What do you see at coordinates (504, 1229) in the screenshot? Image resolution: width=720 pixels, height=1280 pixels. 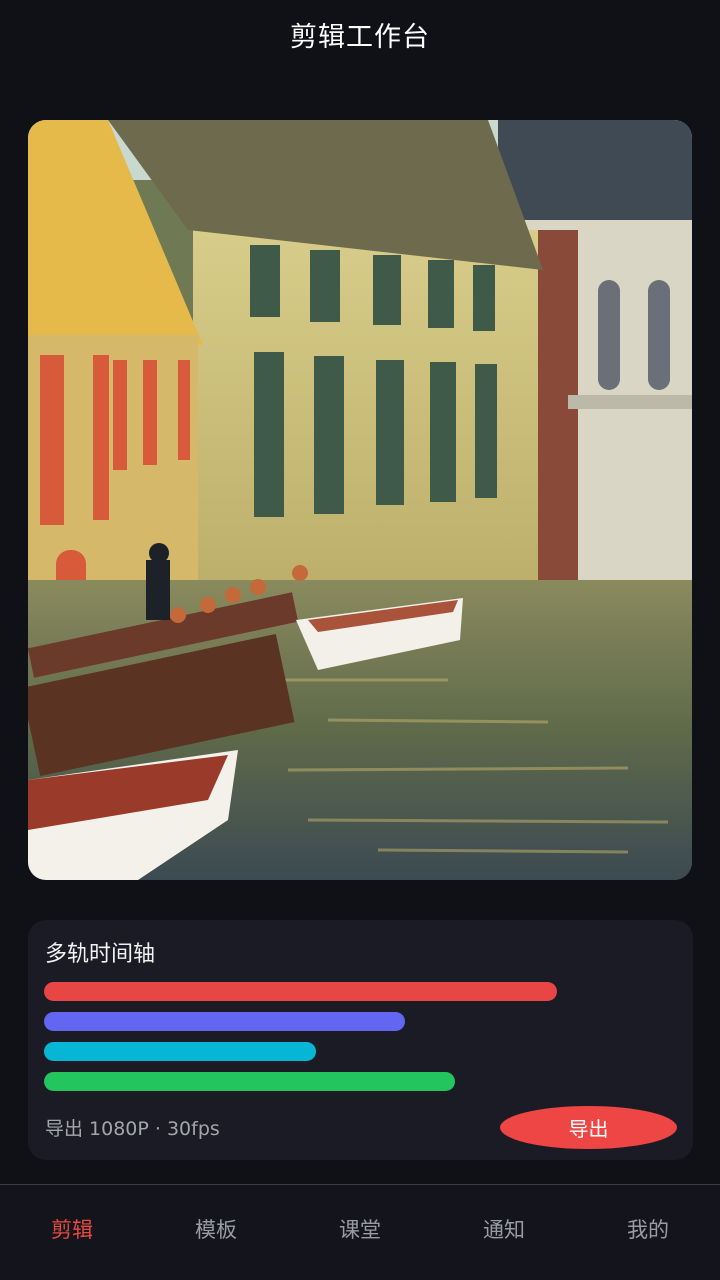 I see `tab-notifications: 通知` at bounding box center [504, 1229].